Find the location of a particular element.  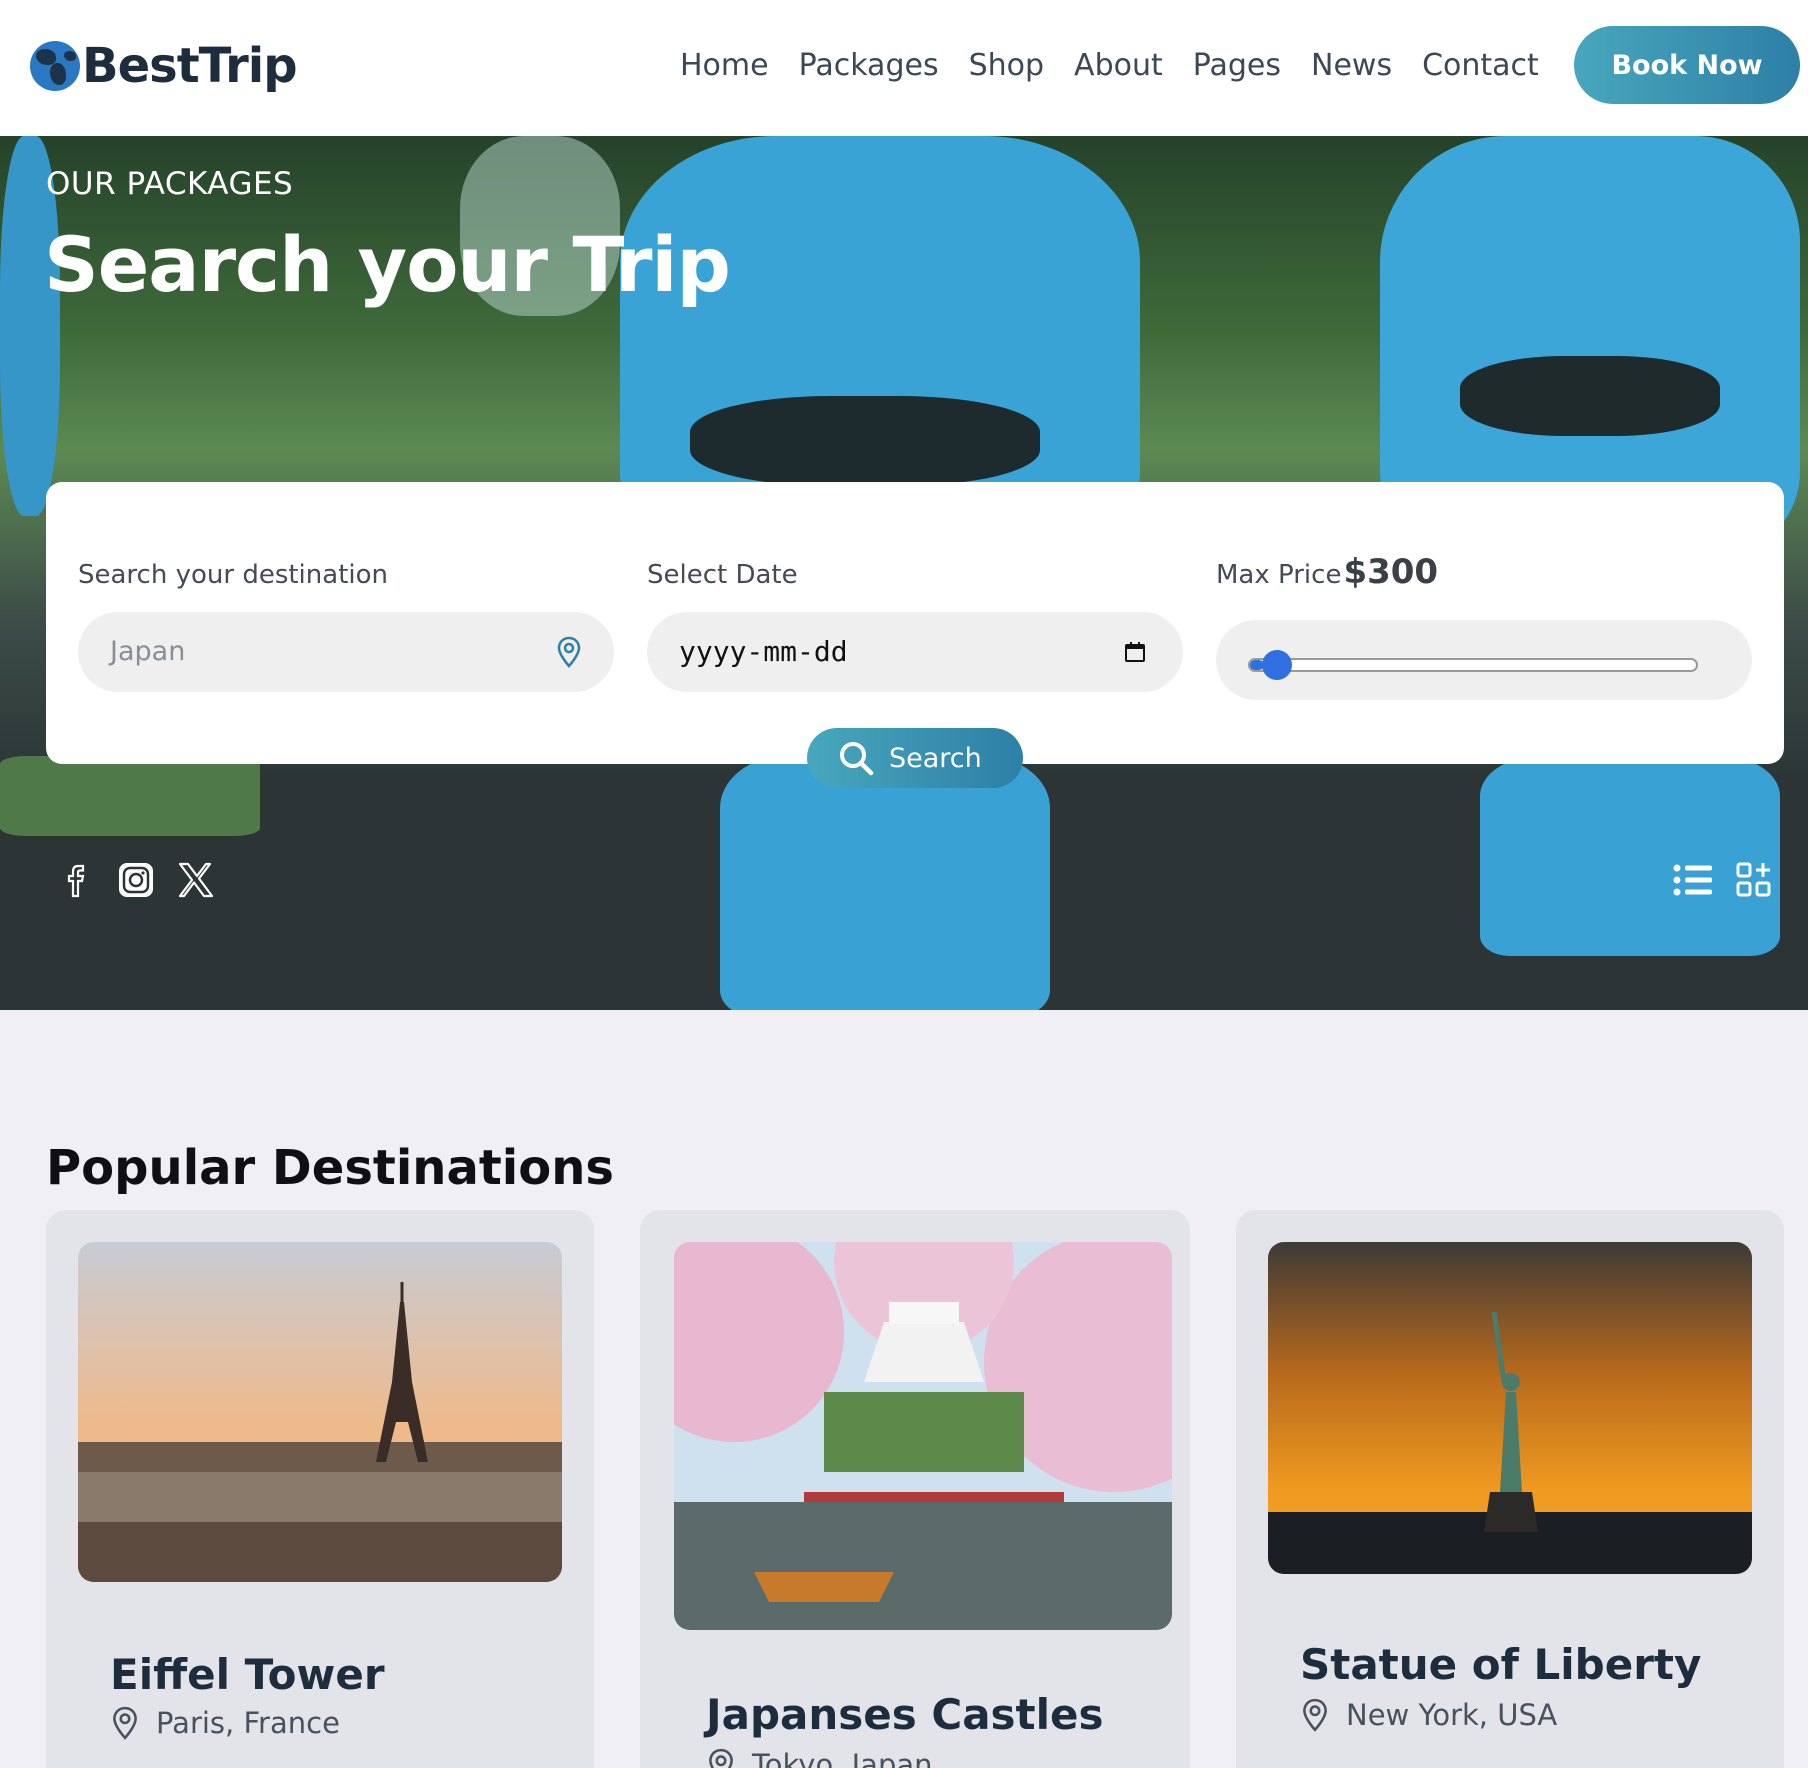

grid-add-icon is located at coordinates (1755, 880).